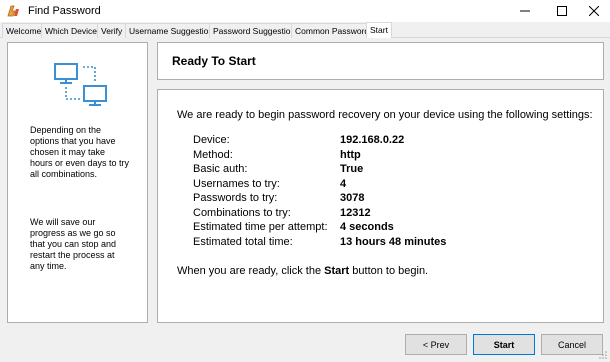  I want to click on tab-welcome: Welcome, so click(24, 30).